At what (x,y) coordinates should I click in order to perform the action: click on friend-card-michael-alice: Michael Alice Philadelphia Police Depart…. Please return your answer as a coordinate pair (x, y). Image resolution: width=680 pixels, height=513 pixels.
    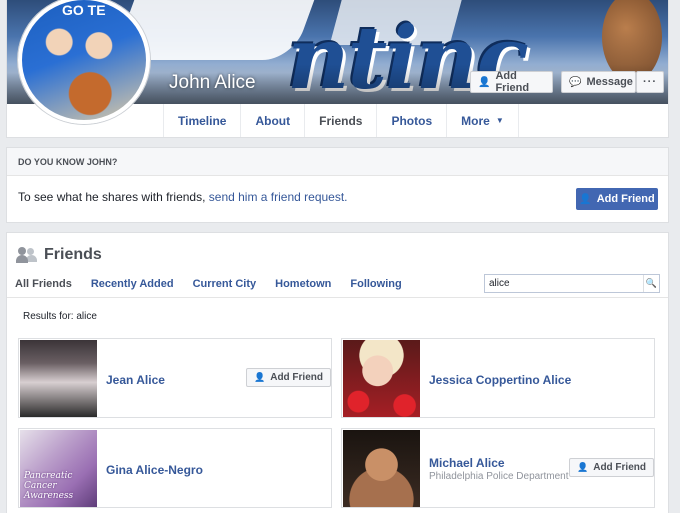
    Looking at the image, I should click on (498, 468).